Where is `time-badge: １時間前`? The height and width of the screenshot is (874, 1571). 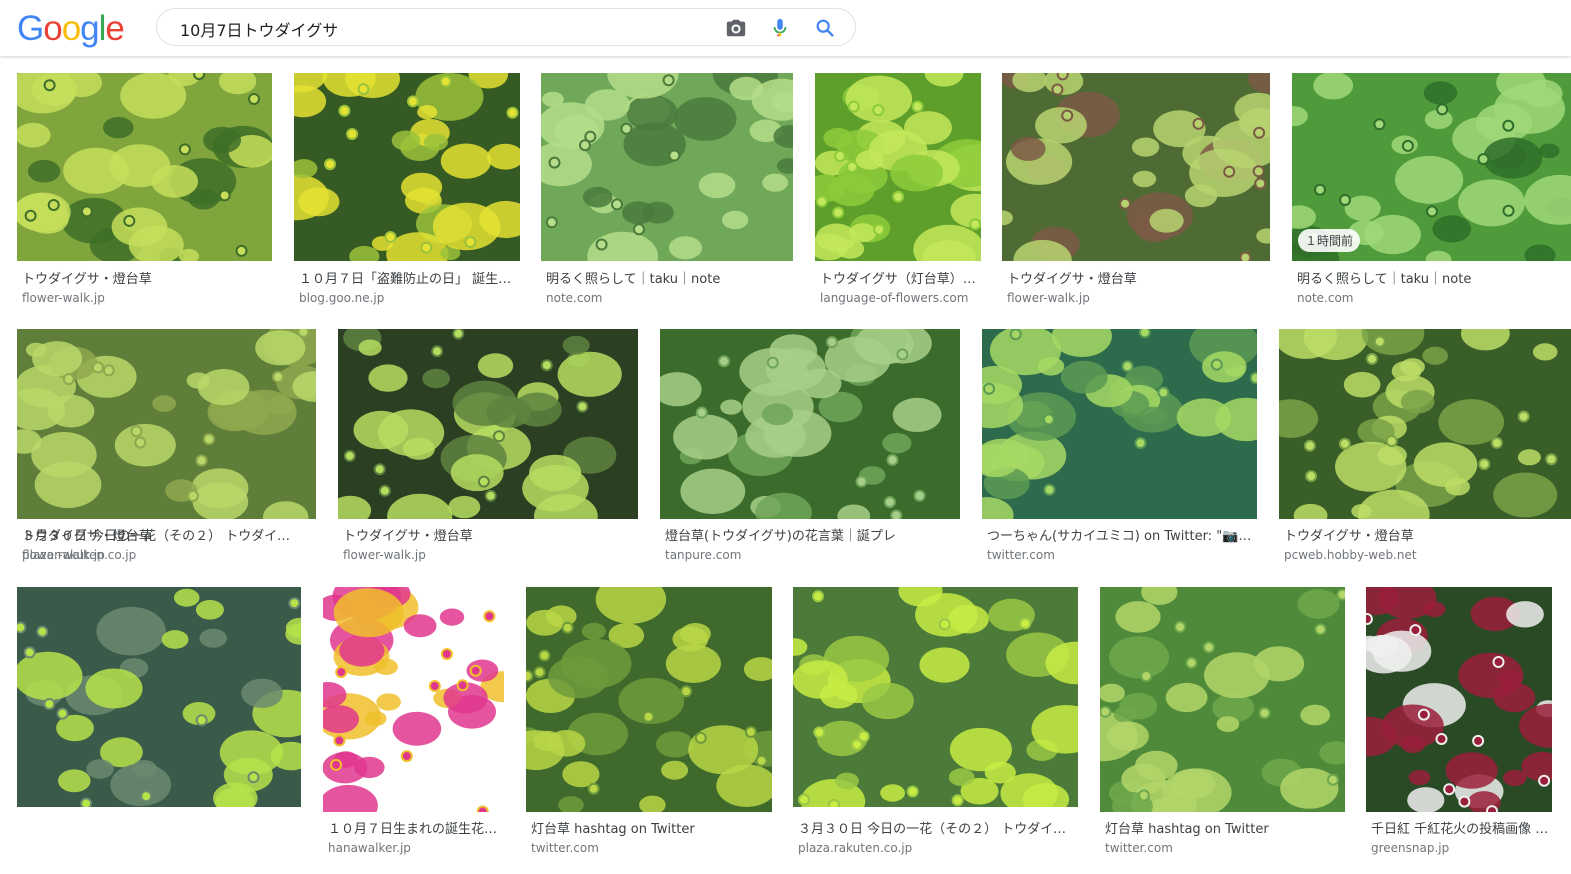
time-badge: １時間前 is located at coordinates (1329, 240).